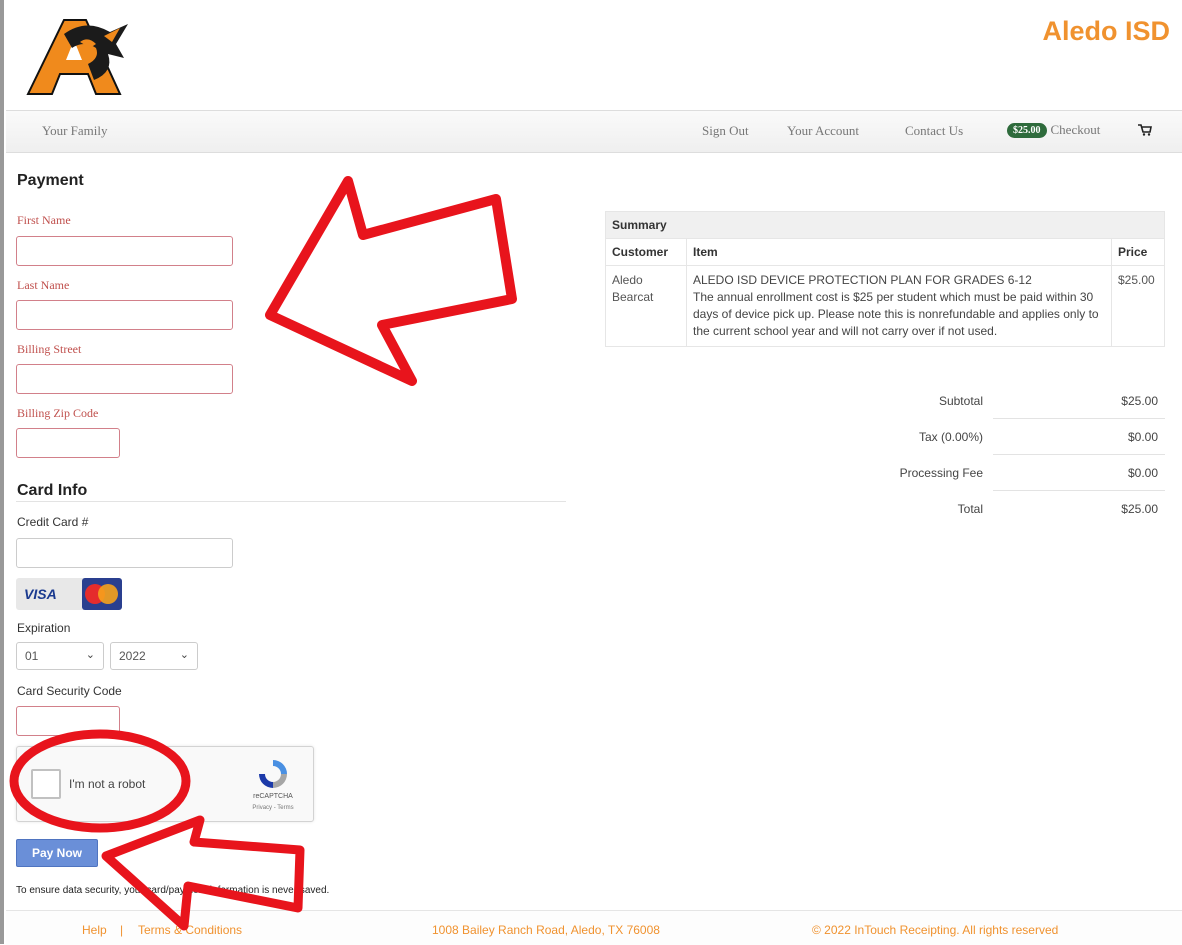 The height and width of the screenshot is (945, 1182). I want to click on subtotal-value: $25.00, so click(1139, 401).